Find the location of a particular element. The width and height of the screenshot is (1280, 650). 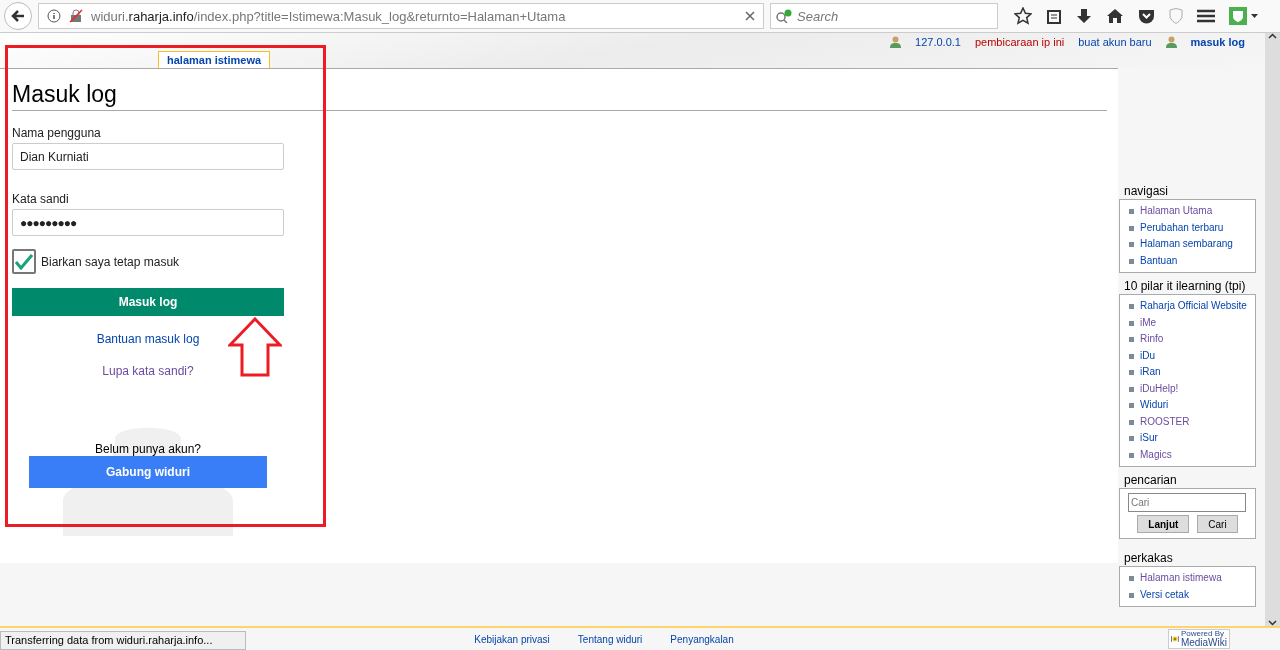

address-bar: widuri.raharja.info/index.php?title=Istimewa:Masuk_log&returnto=Halaman+Utama is located at coordinates (401, 16).